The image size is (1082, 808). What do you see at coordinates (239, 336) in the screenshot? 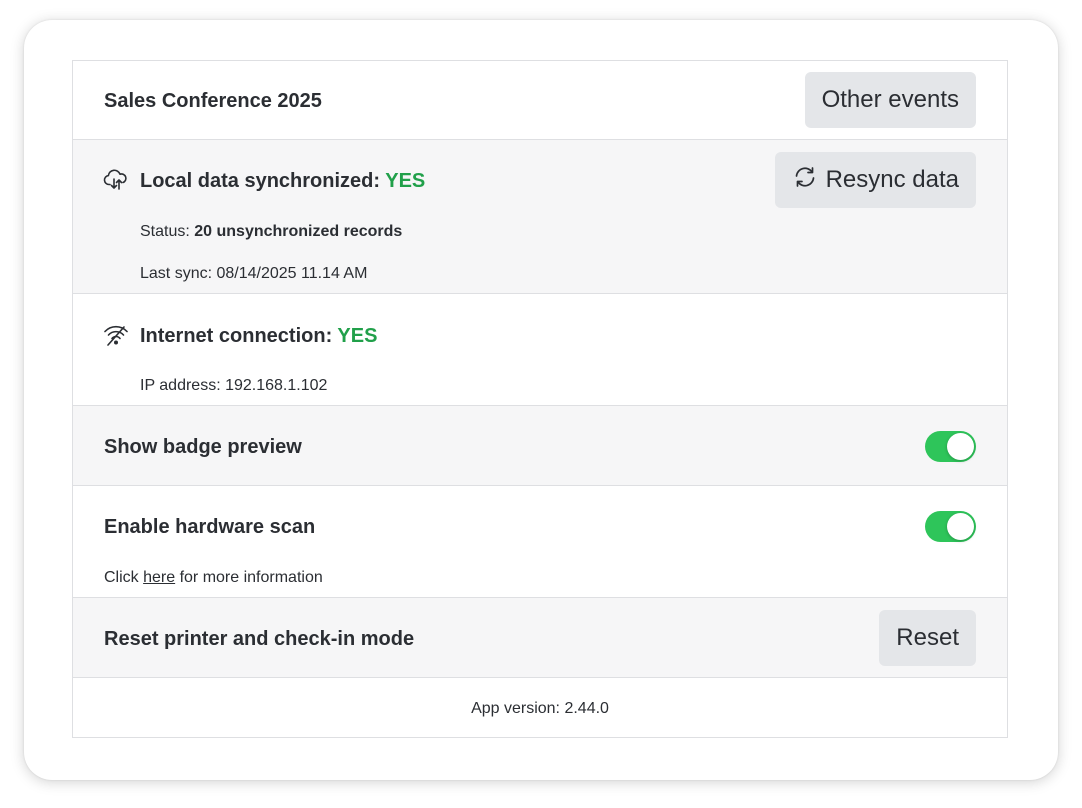
I see `internet-status-prefix: Internet connection:` at bounding box center [239, 336].